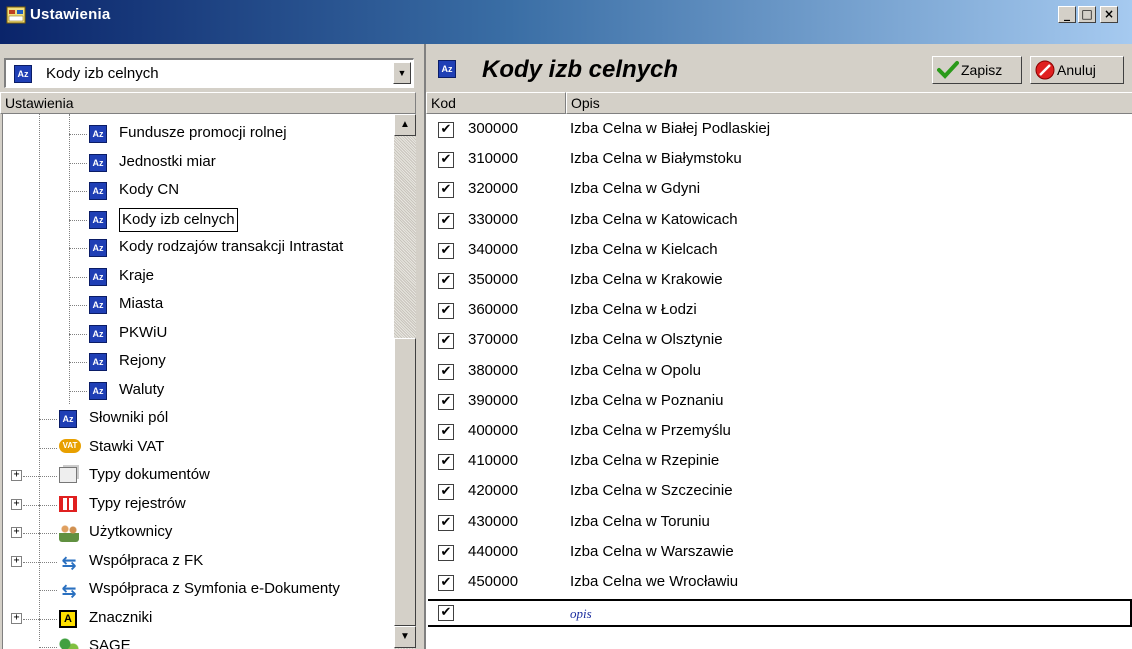 This screenshot has width=1132, height=649. What do you see at coordinates (640, 521) in the screenshot?
I see `opis-cell: Izba Celna w Toruniu` at bounding box center [640, 521].